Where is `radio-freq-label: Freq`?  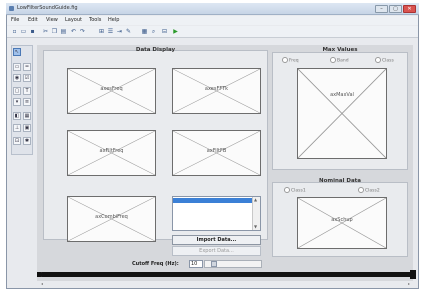
radio-freq-label: Freq is located at coordinates (294, 61).